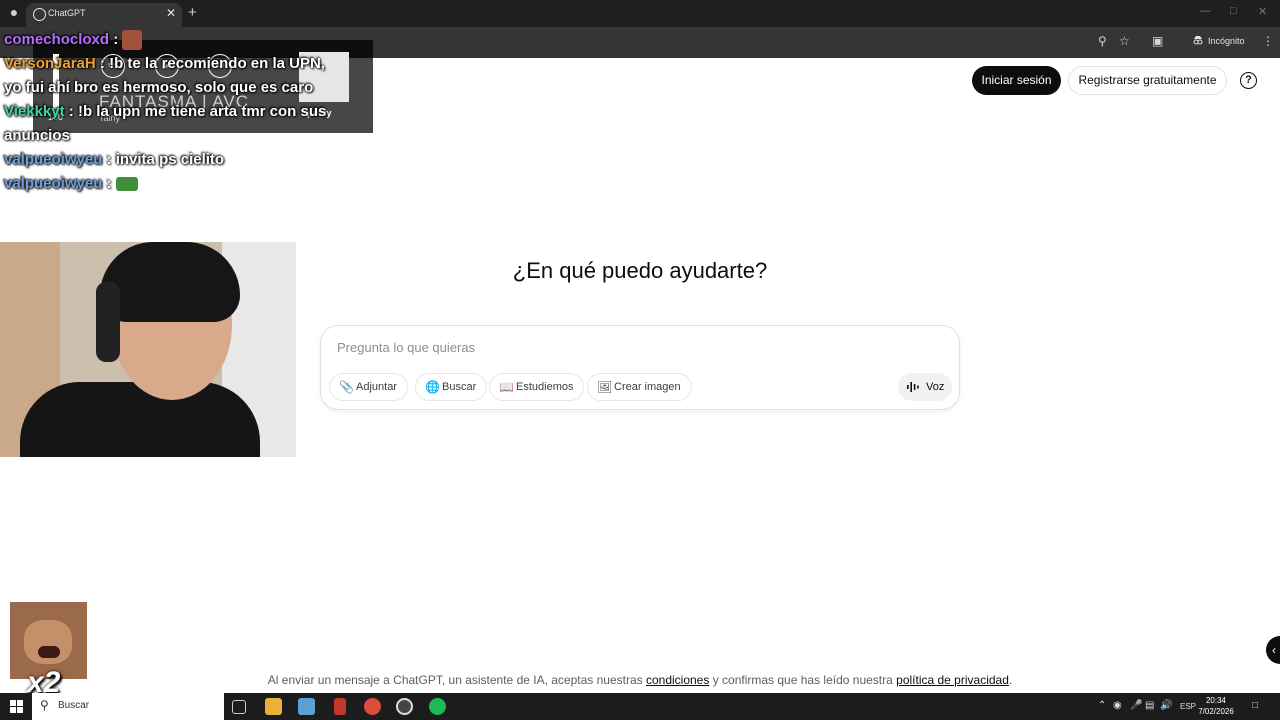 The height and width of the screenshot is (720, 1280). I want to click on spotify-icon, so click(437, 706).